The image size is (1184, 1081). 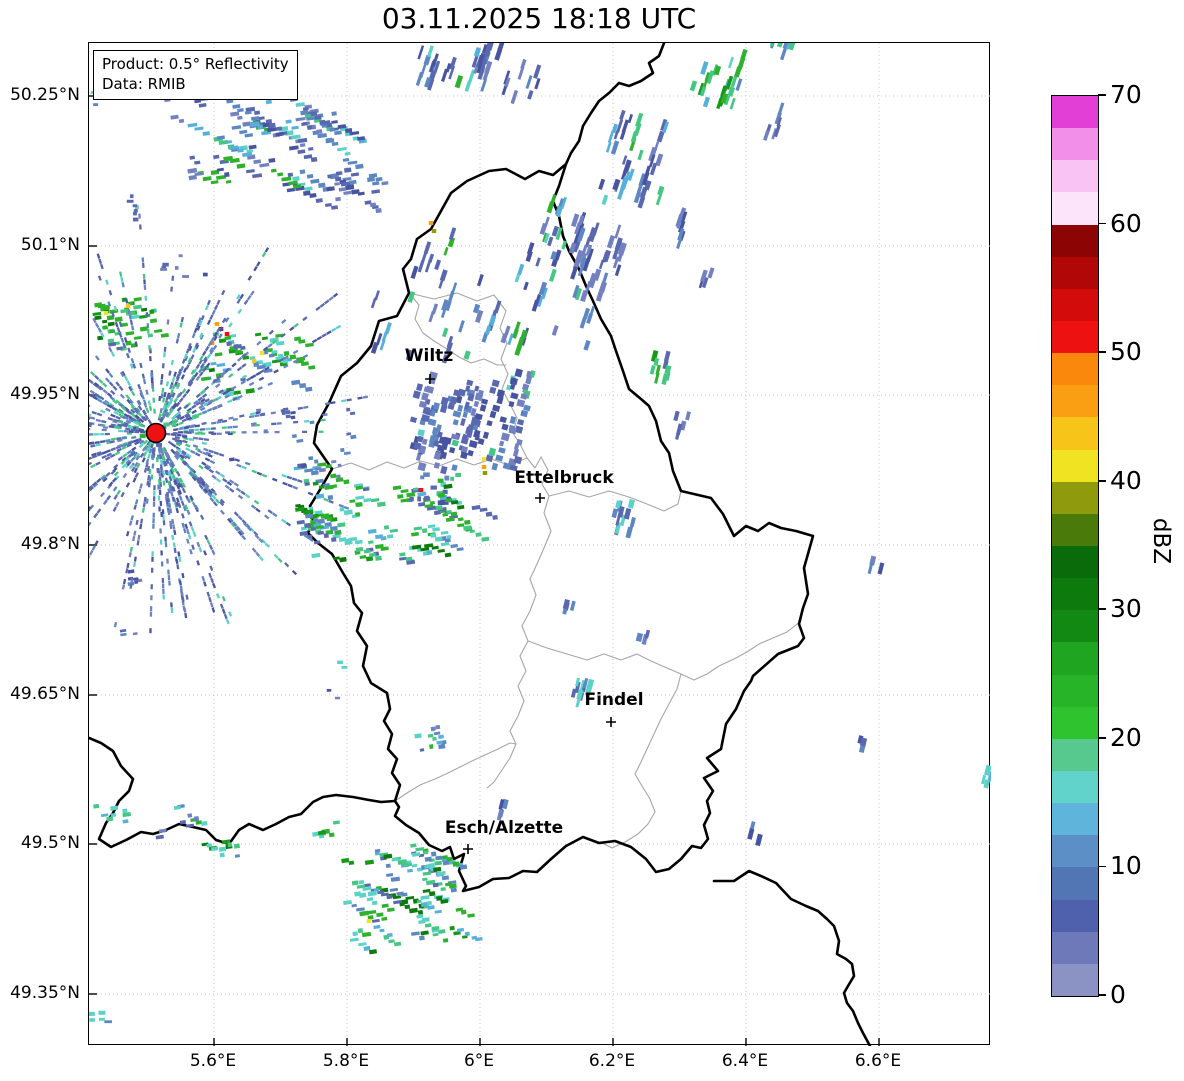 I want to click on colorbar-tickmark, so click(x=1102, y=95).